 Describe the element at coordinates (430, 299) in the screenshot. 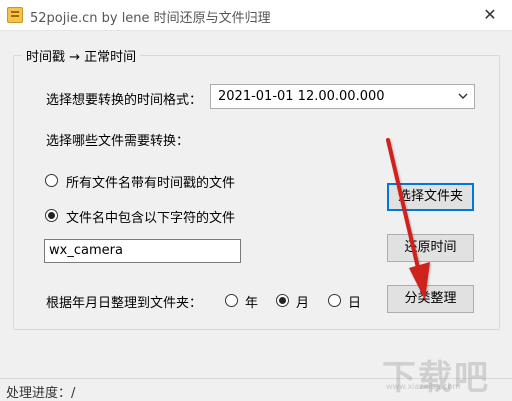

I see `classify-button: 分类整理` at that location.